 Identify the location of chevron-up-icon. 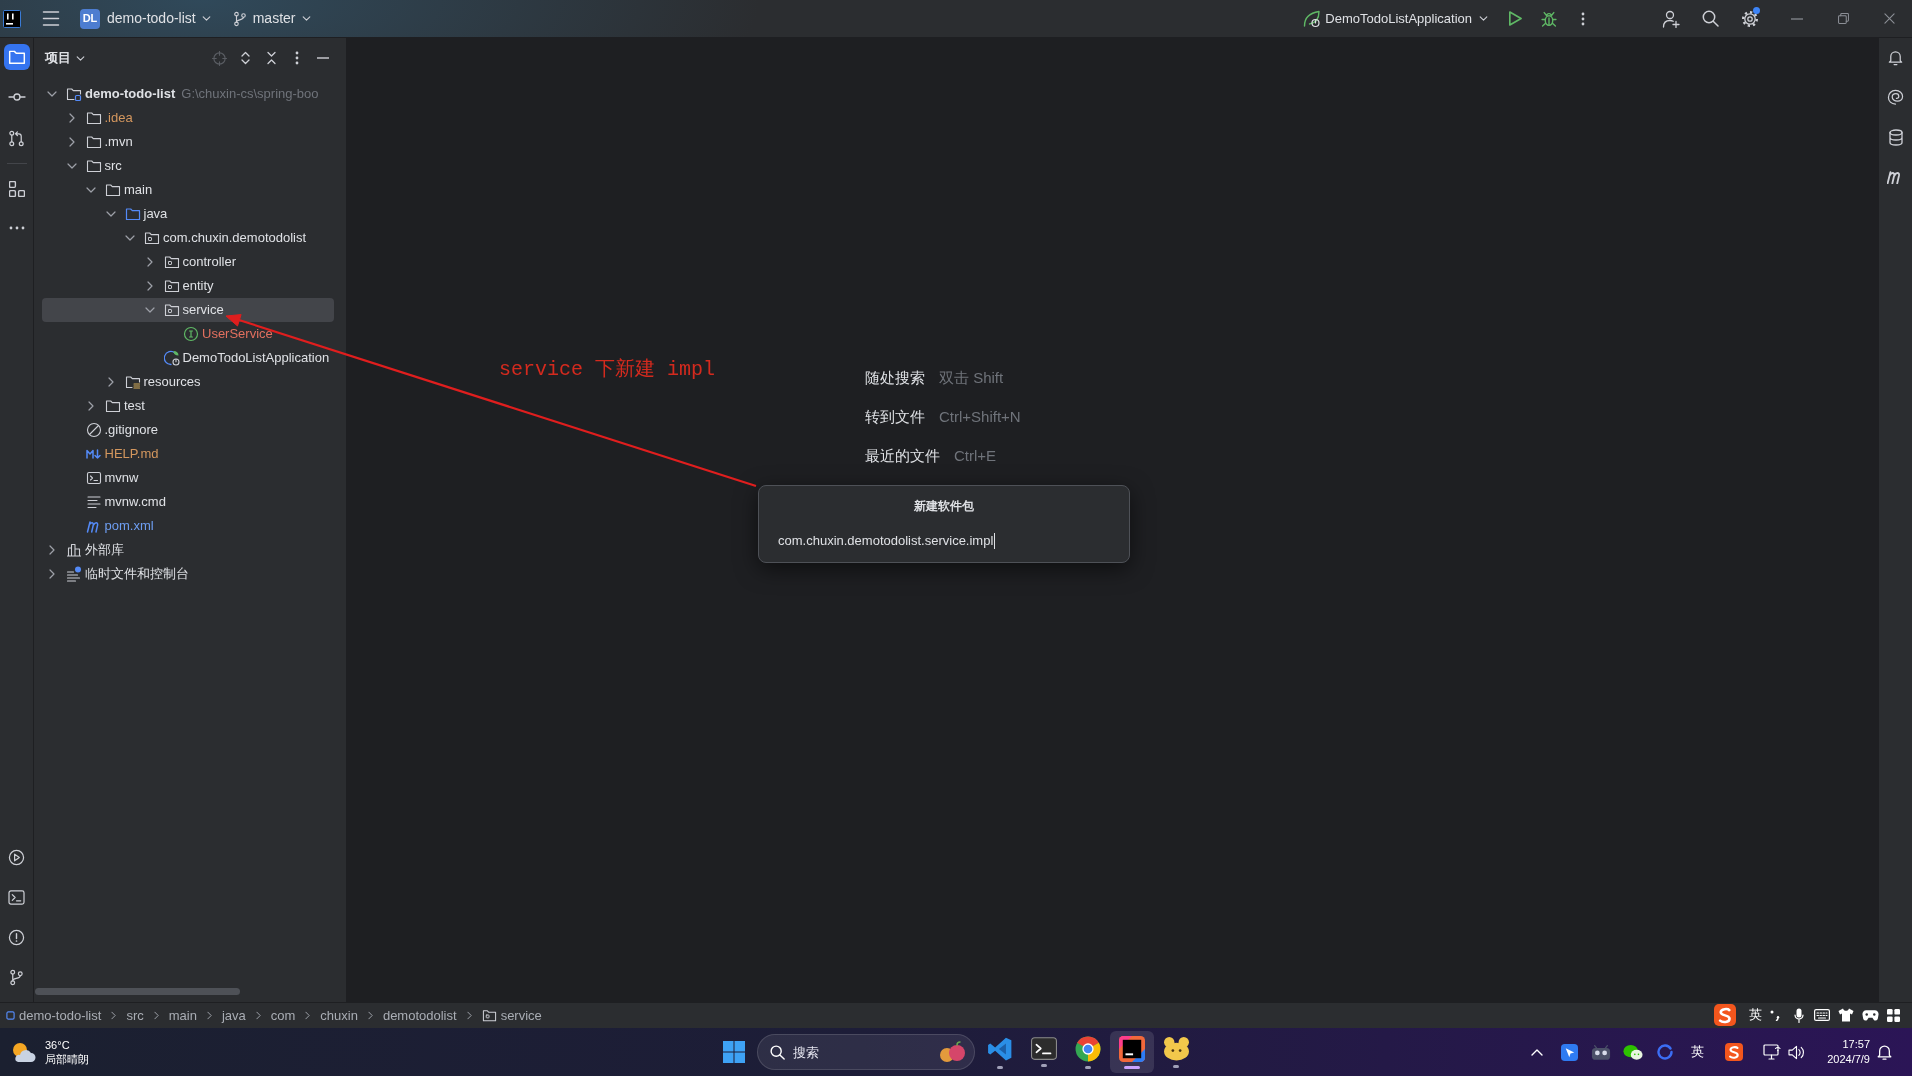
(1537, 1052).